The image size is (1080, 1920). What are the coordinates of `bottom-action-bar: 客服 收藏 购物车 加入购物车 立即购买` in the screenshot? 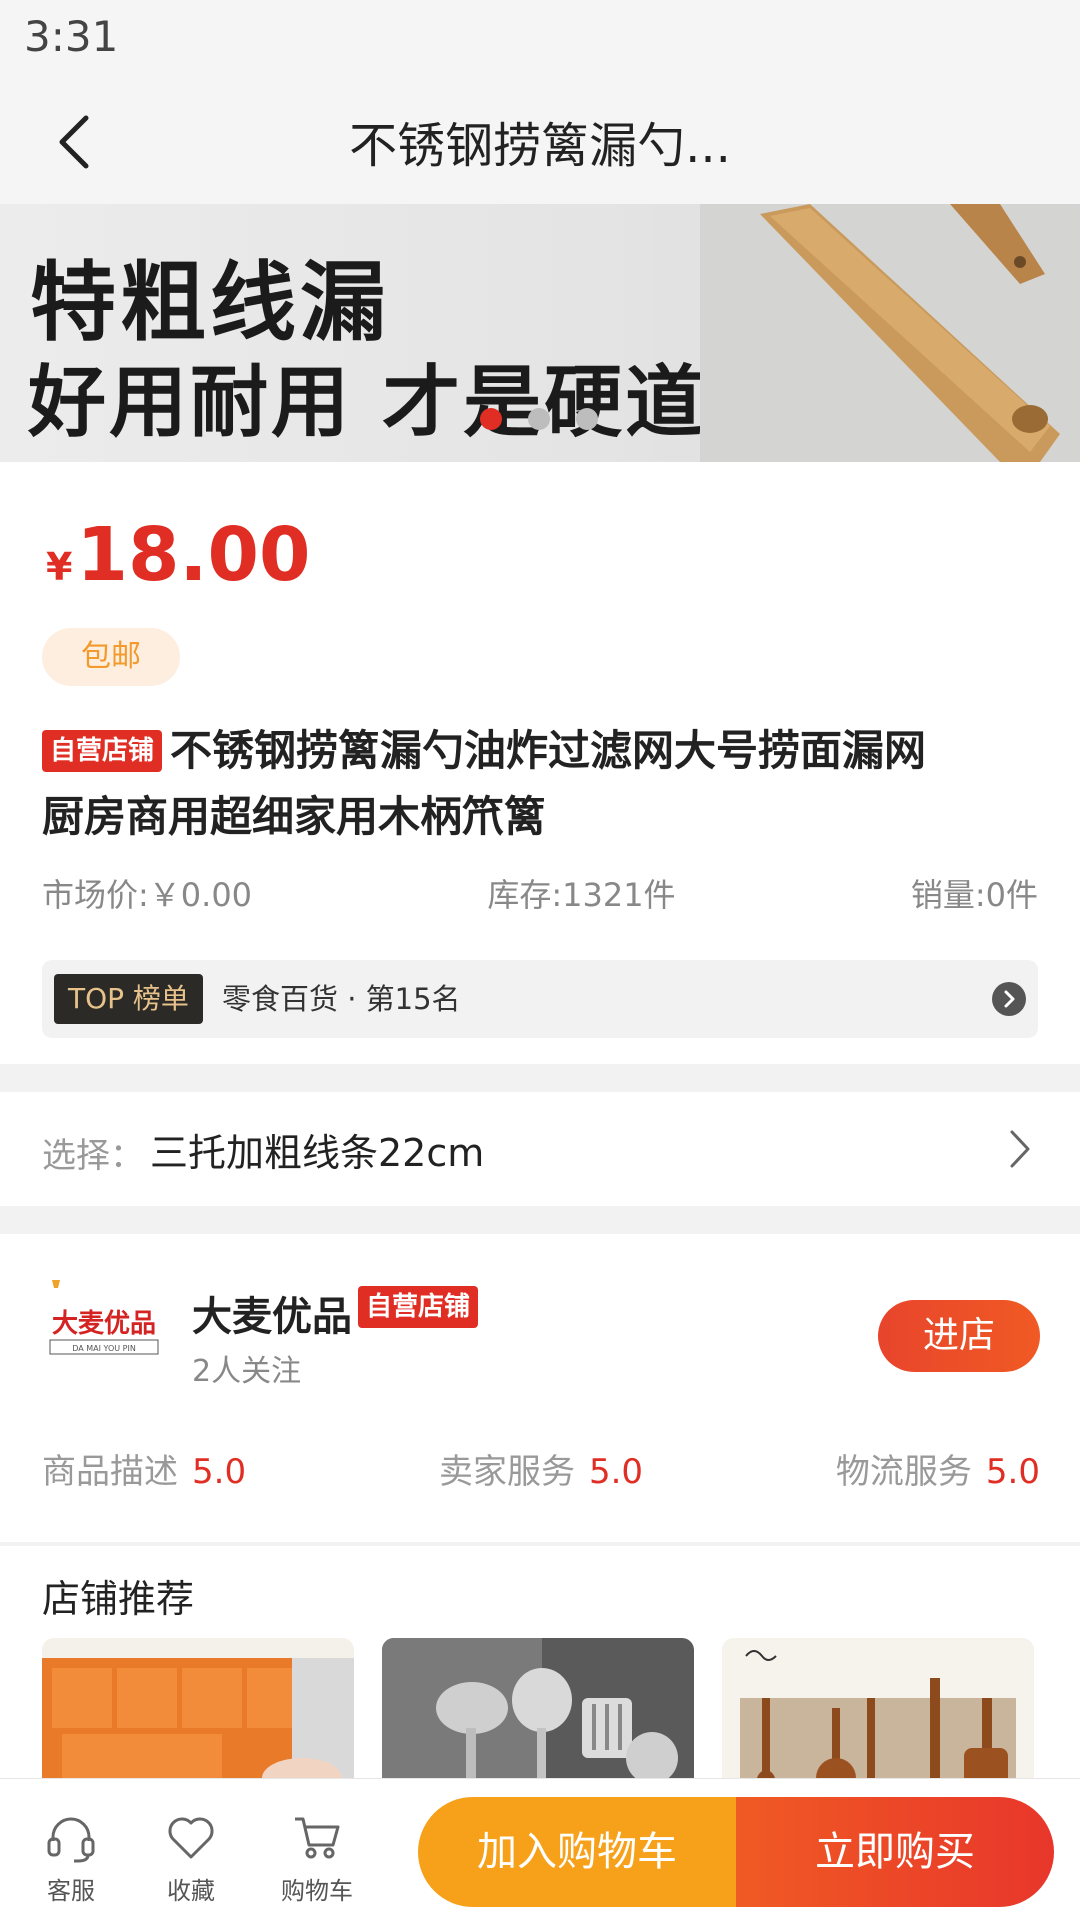 It's located at (540, 1849).